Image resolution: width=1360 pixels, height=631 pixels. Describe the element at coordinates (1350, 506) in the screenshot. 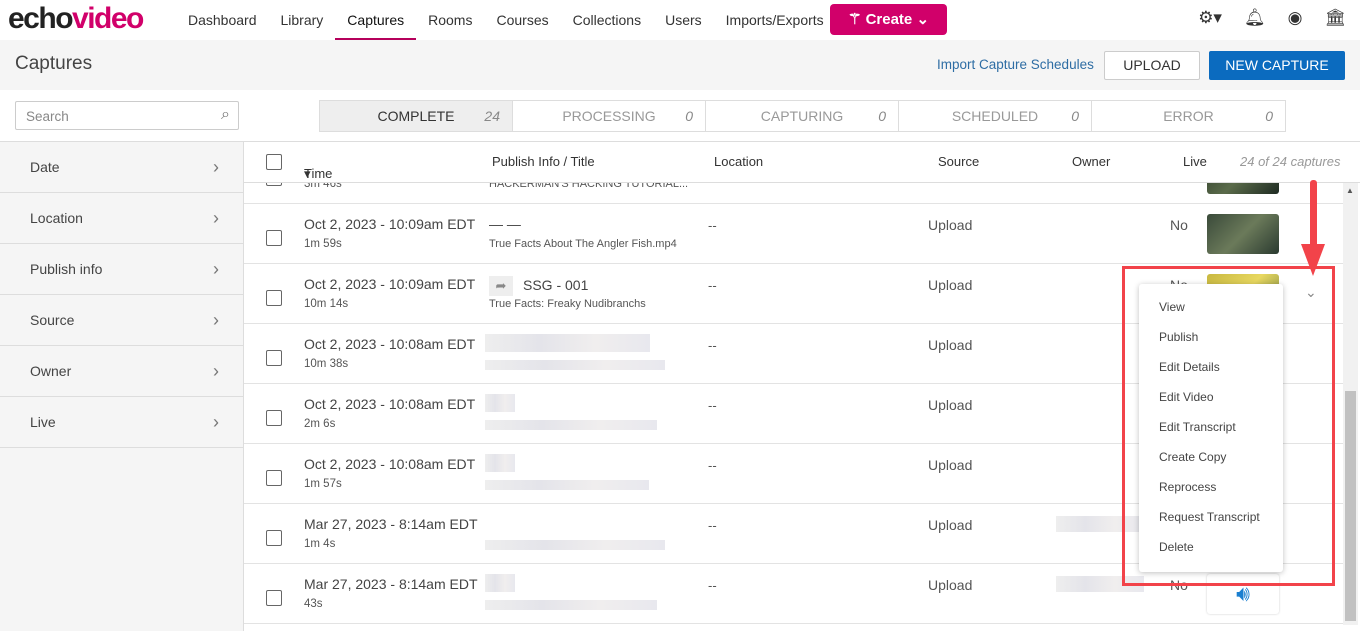

I see `scrollbar-thumb` at that location.